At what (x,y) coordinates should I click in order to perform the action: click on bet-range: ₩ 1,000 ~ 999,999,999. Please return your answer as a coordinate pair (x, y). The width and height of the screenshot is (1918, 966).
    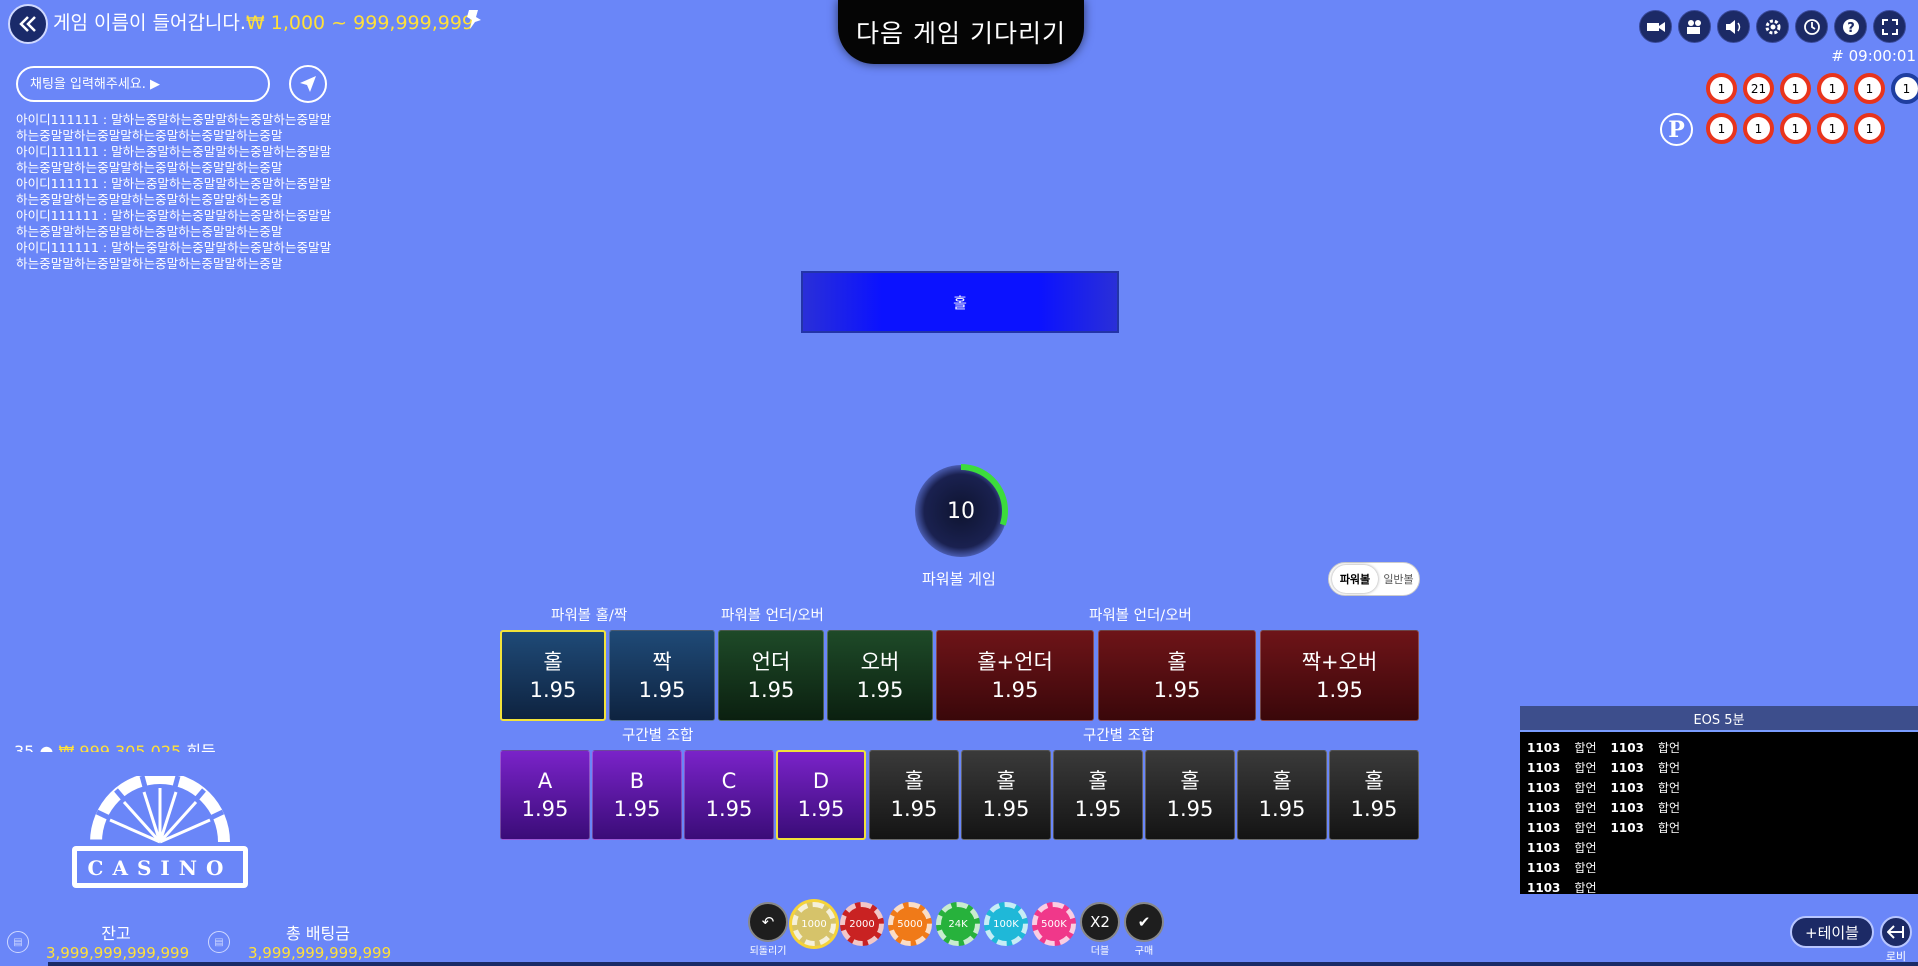
    Looking at the image, I should click on (360, 23).